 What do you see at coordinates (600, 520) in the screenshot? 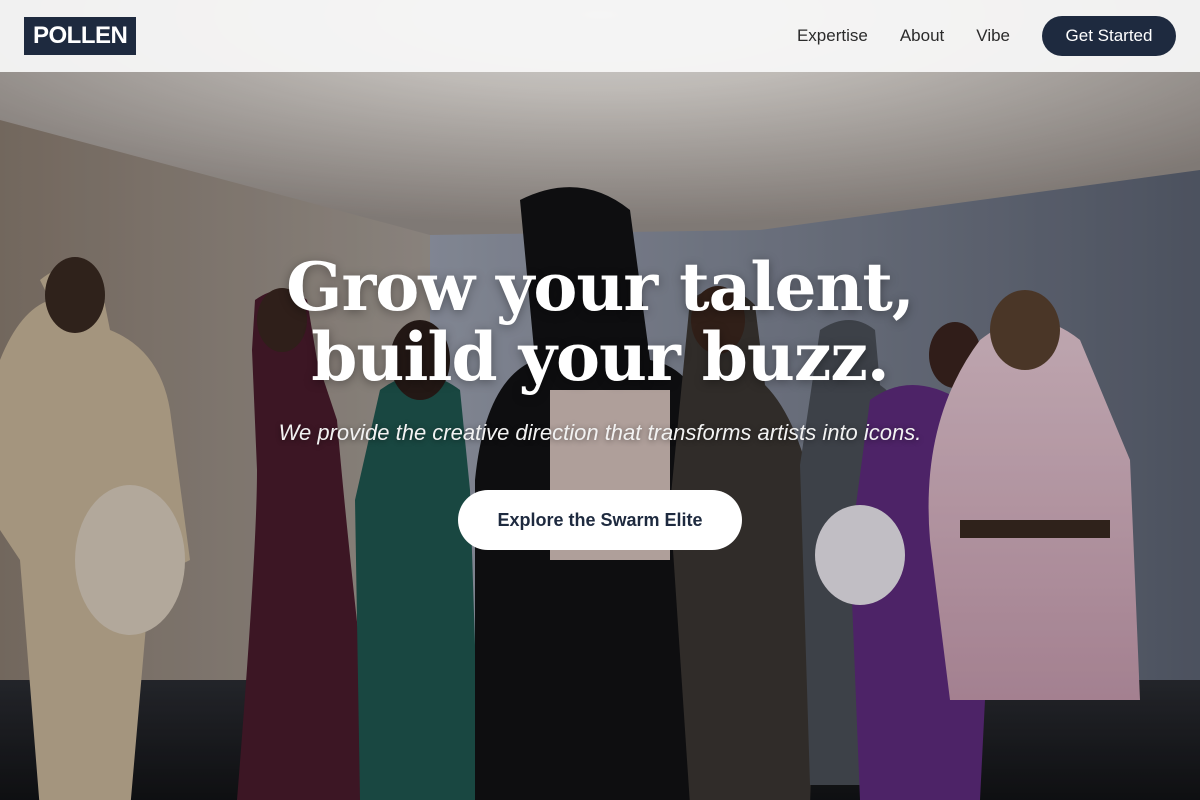
I see `explore-swarm-elite-button: Explore the Swarm Elite` at bounding box center [600, 520].